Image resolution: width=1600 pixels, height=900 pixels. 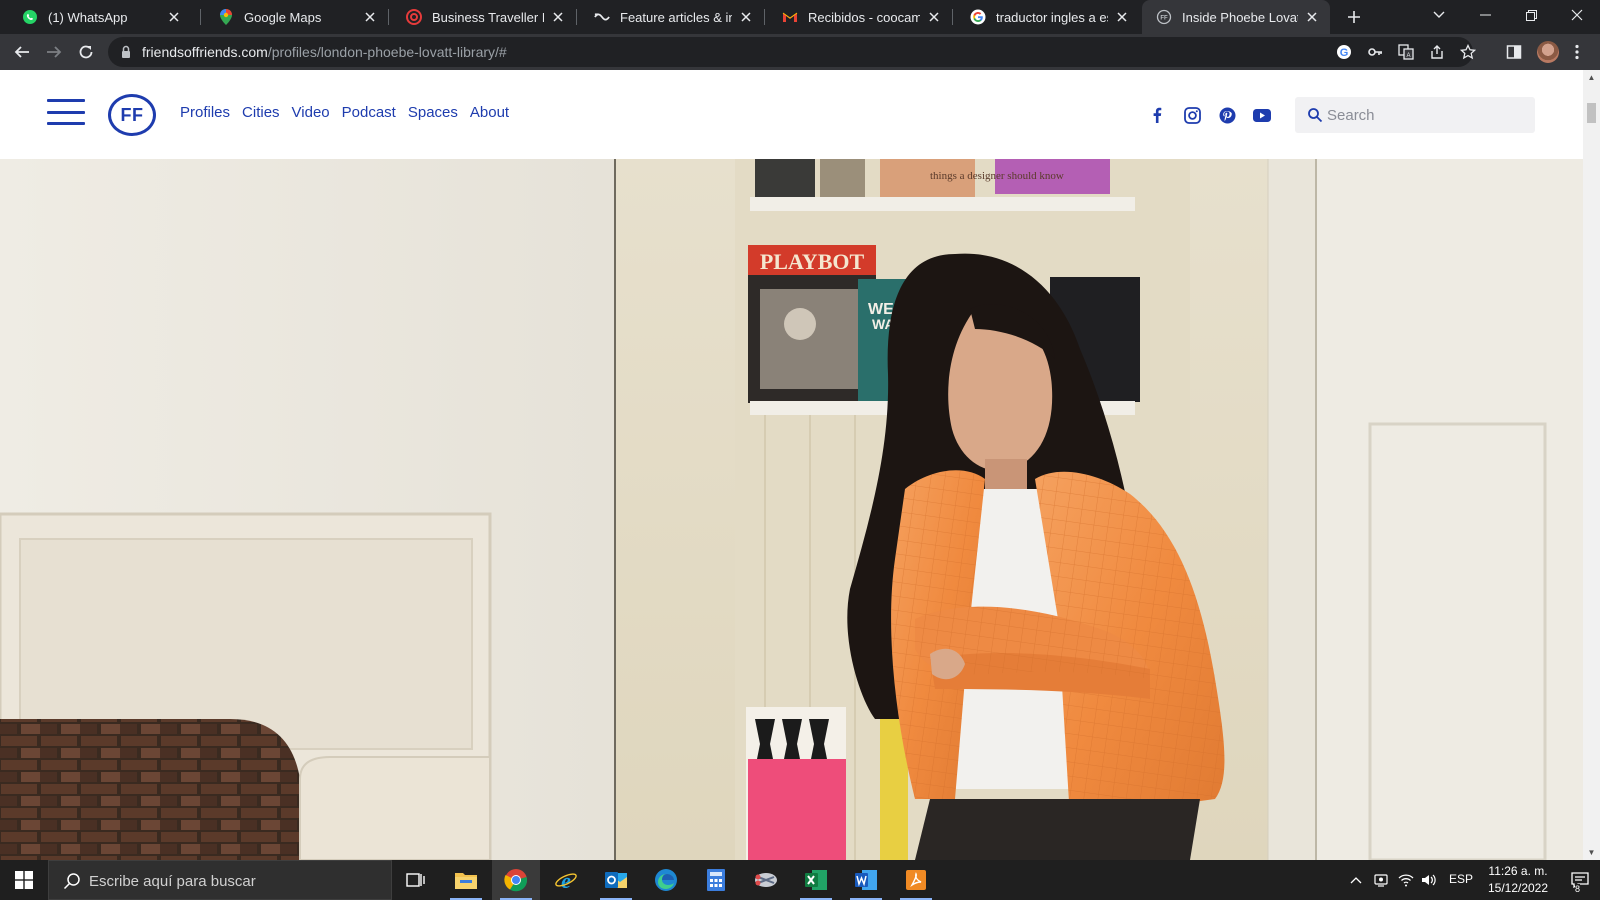 What do you see at coordinates (1375, 52) in the screenshot?
I see `key-icon` at bounding box center [1375, 52].